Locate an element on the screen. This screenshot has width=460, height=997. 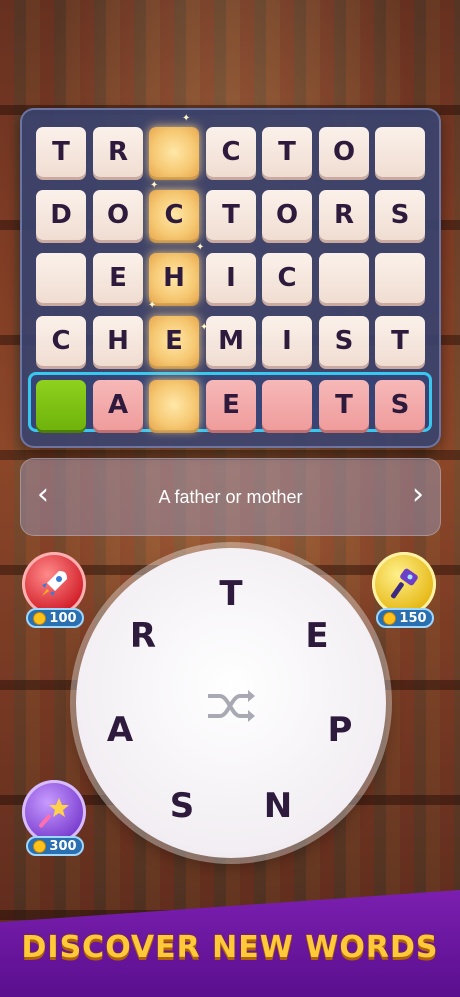
magic-wand-icon is located at coordinates (54, 812).